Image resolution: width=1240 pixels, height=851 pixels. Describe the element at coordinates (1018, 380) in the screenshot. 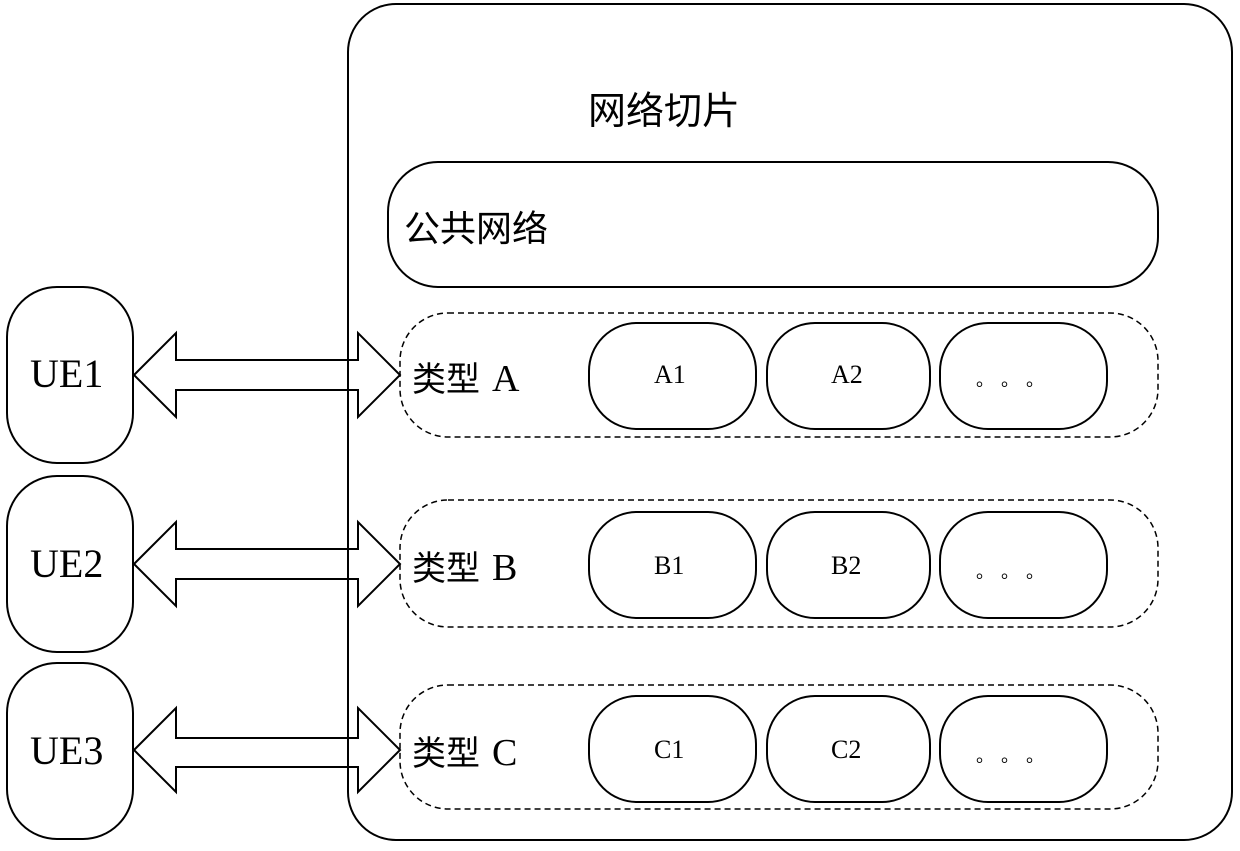

I see `slice-instance-a-more-label: 。。。` at that location.